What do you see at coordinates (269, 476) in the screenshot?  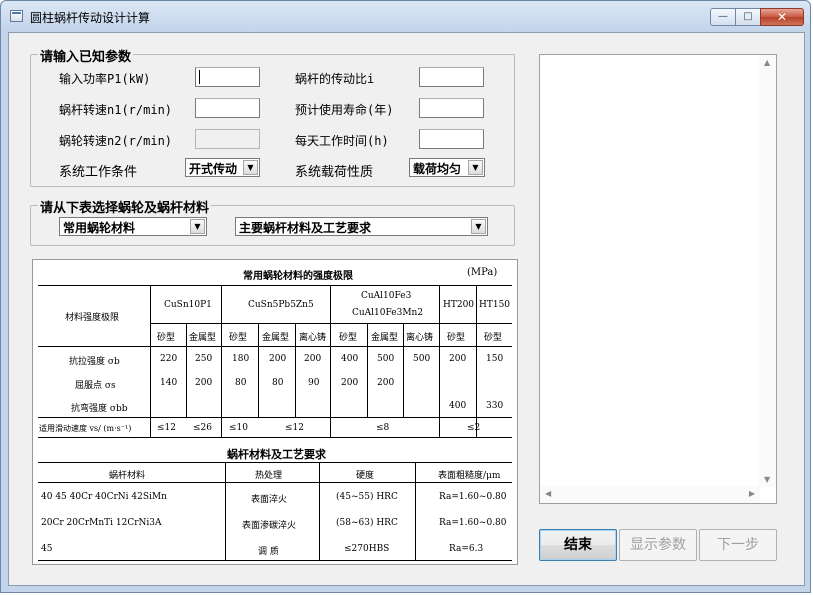 I see `worm-col-header: 热处理` at bounding box center [269, 476].